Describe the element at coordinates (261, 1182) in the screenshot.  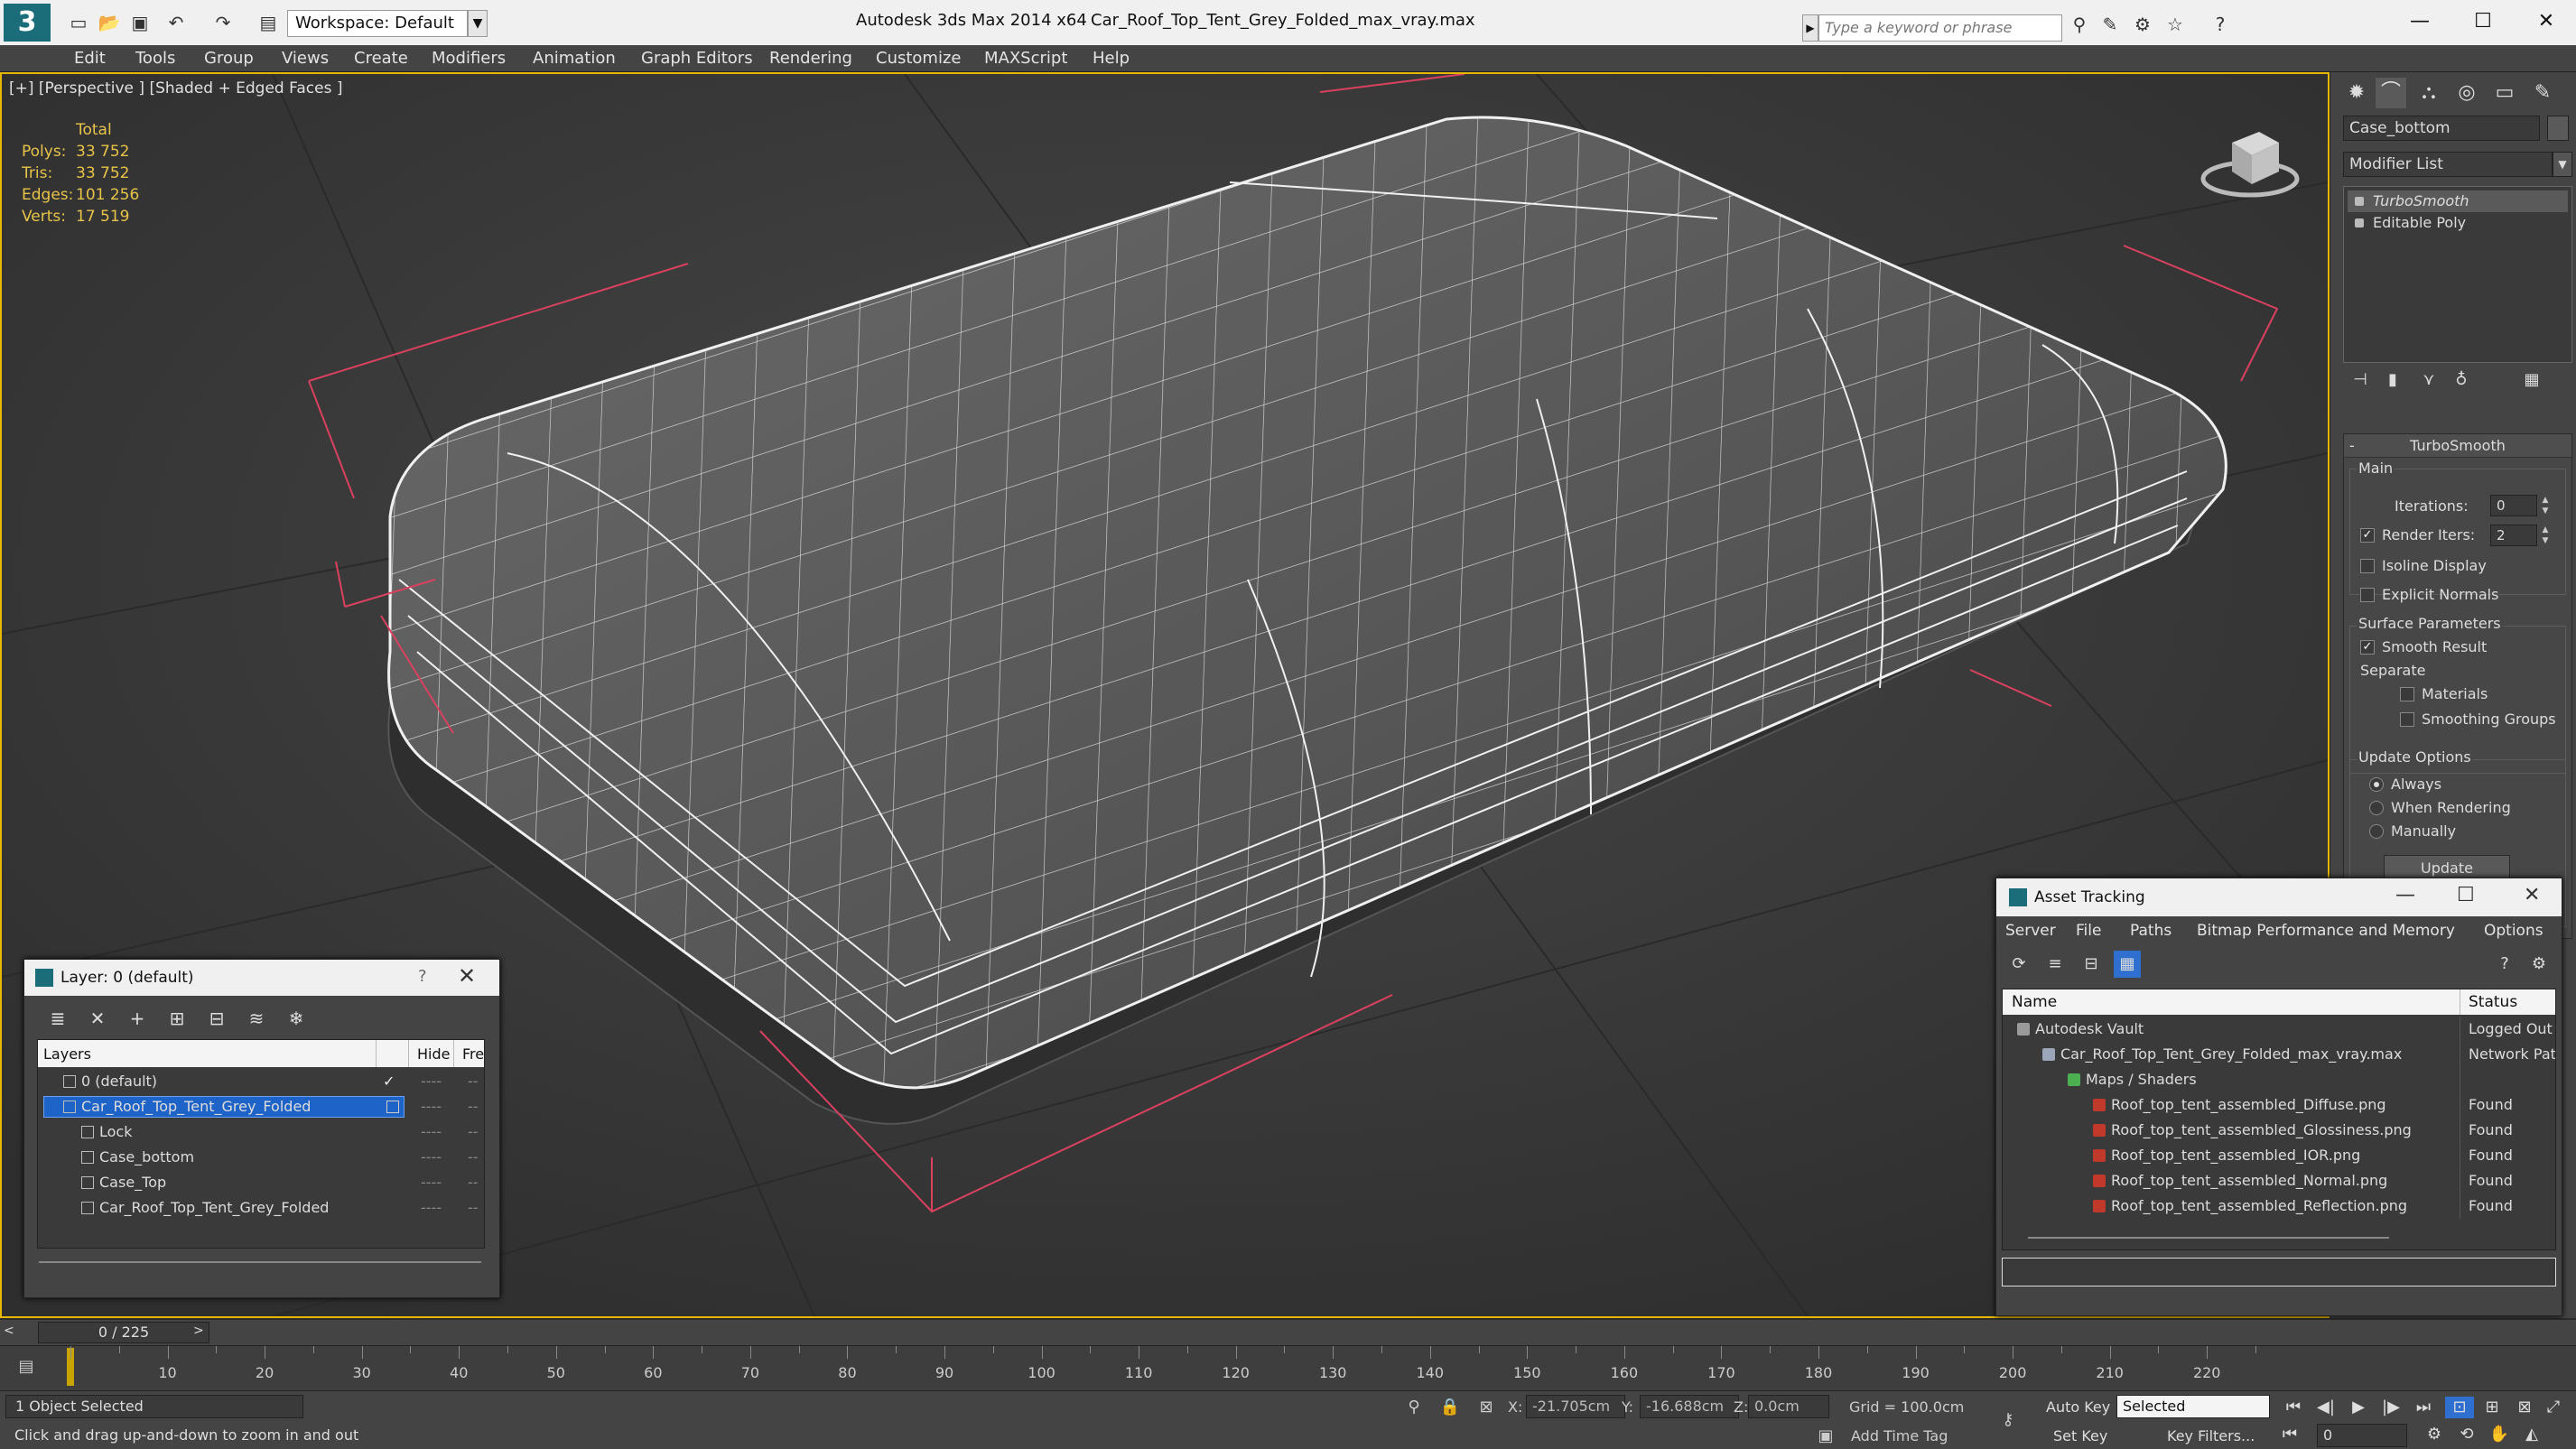
I see `layer-object-row: Case_Top ---- --` at that location.